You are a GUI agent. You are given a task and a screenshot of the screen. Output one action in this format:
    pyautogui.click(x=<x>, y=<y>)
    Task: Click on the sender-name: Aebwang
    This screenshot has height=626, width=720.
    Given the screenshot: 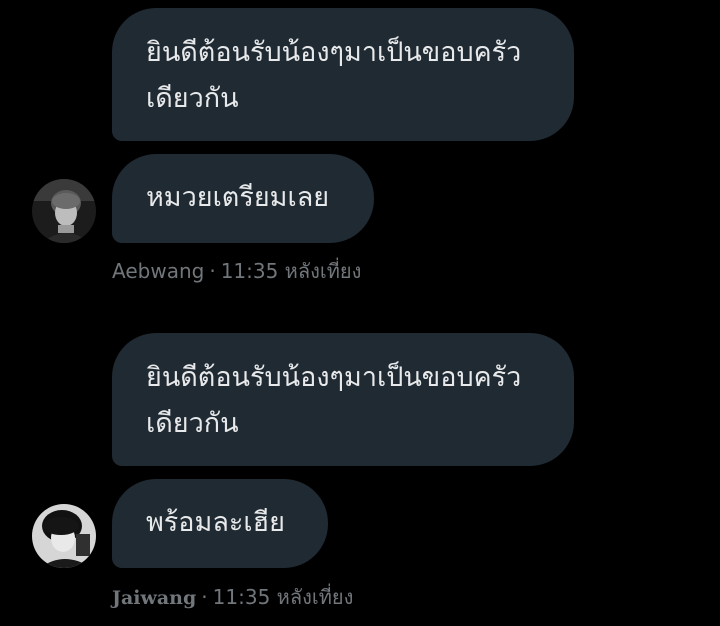 What is the action you would take?
    pyautogui.click(x=158, y=271)
    